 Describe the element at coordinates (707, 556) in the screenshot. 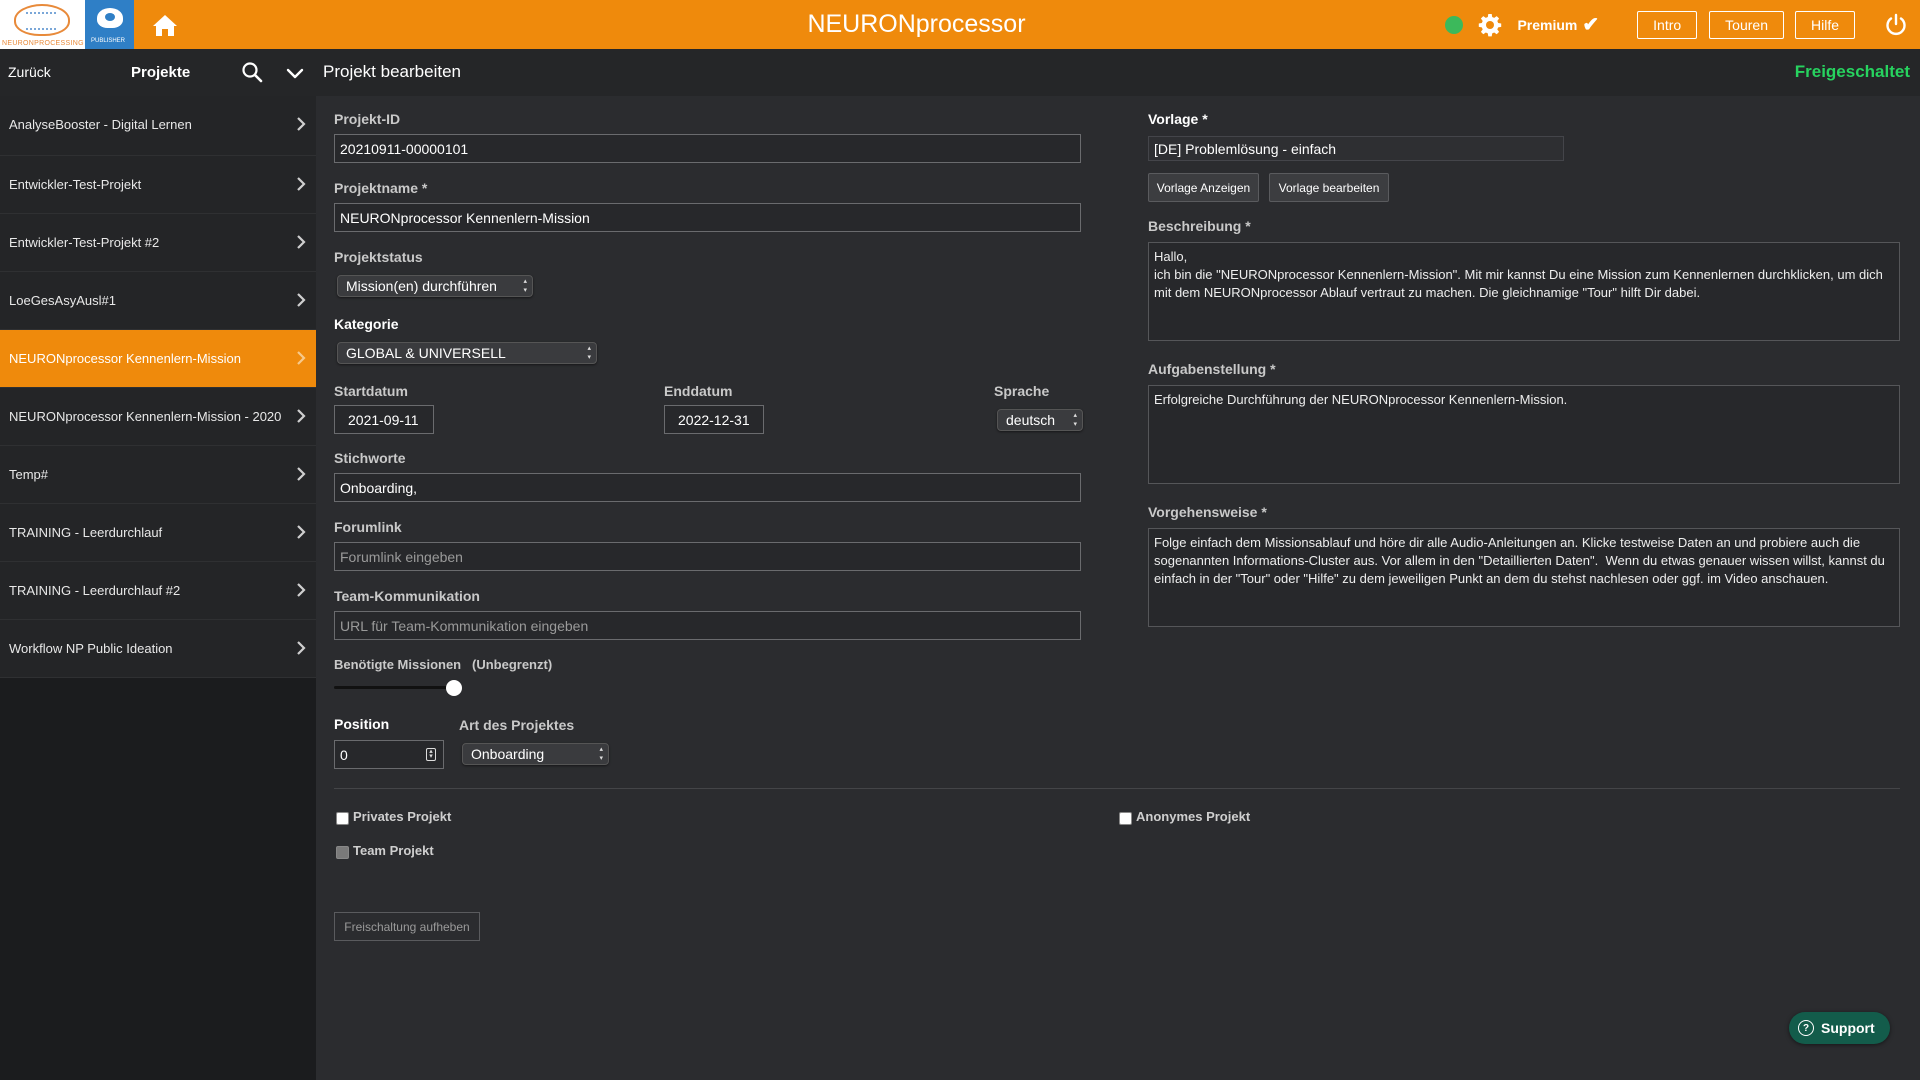

I see `forum-link-input` at that location.